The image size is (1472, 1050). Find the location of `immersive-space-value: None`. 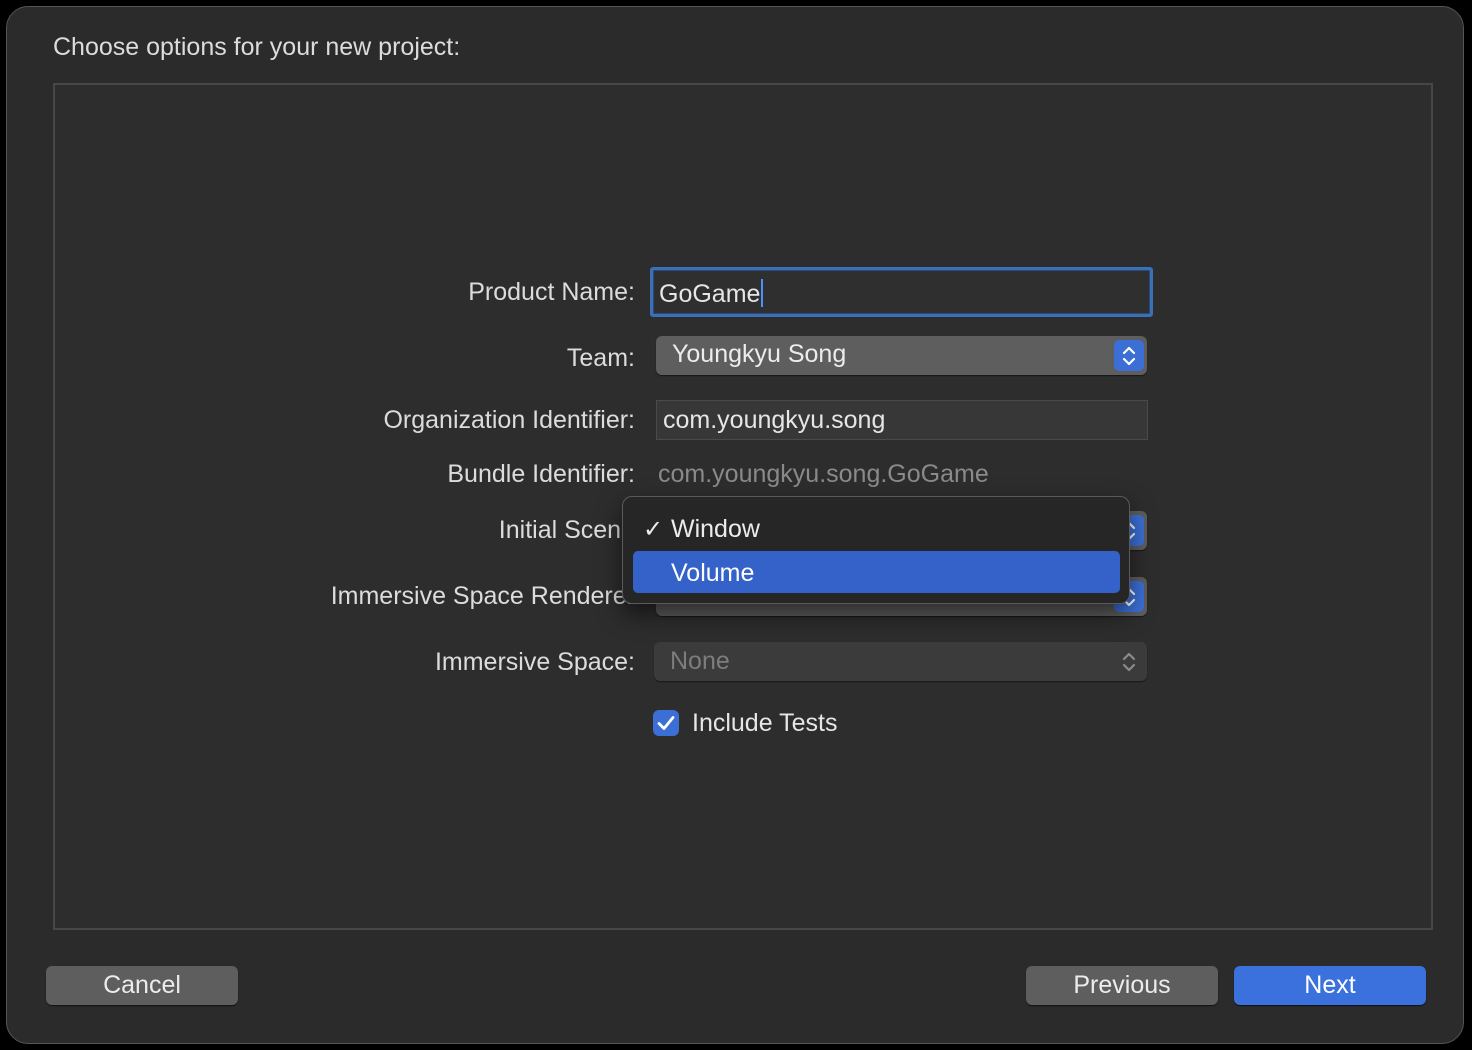

immersive-space-value: None is located at coordinates (700, 661).